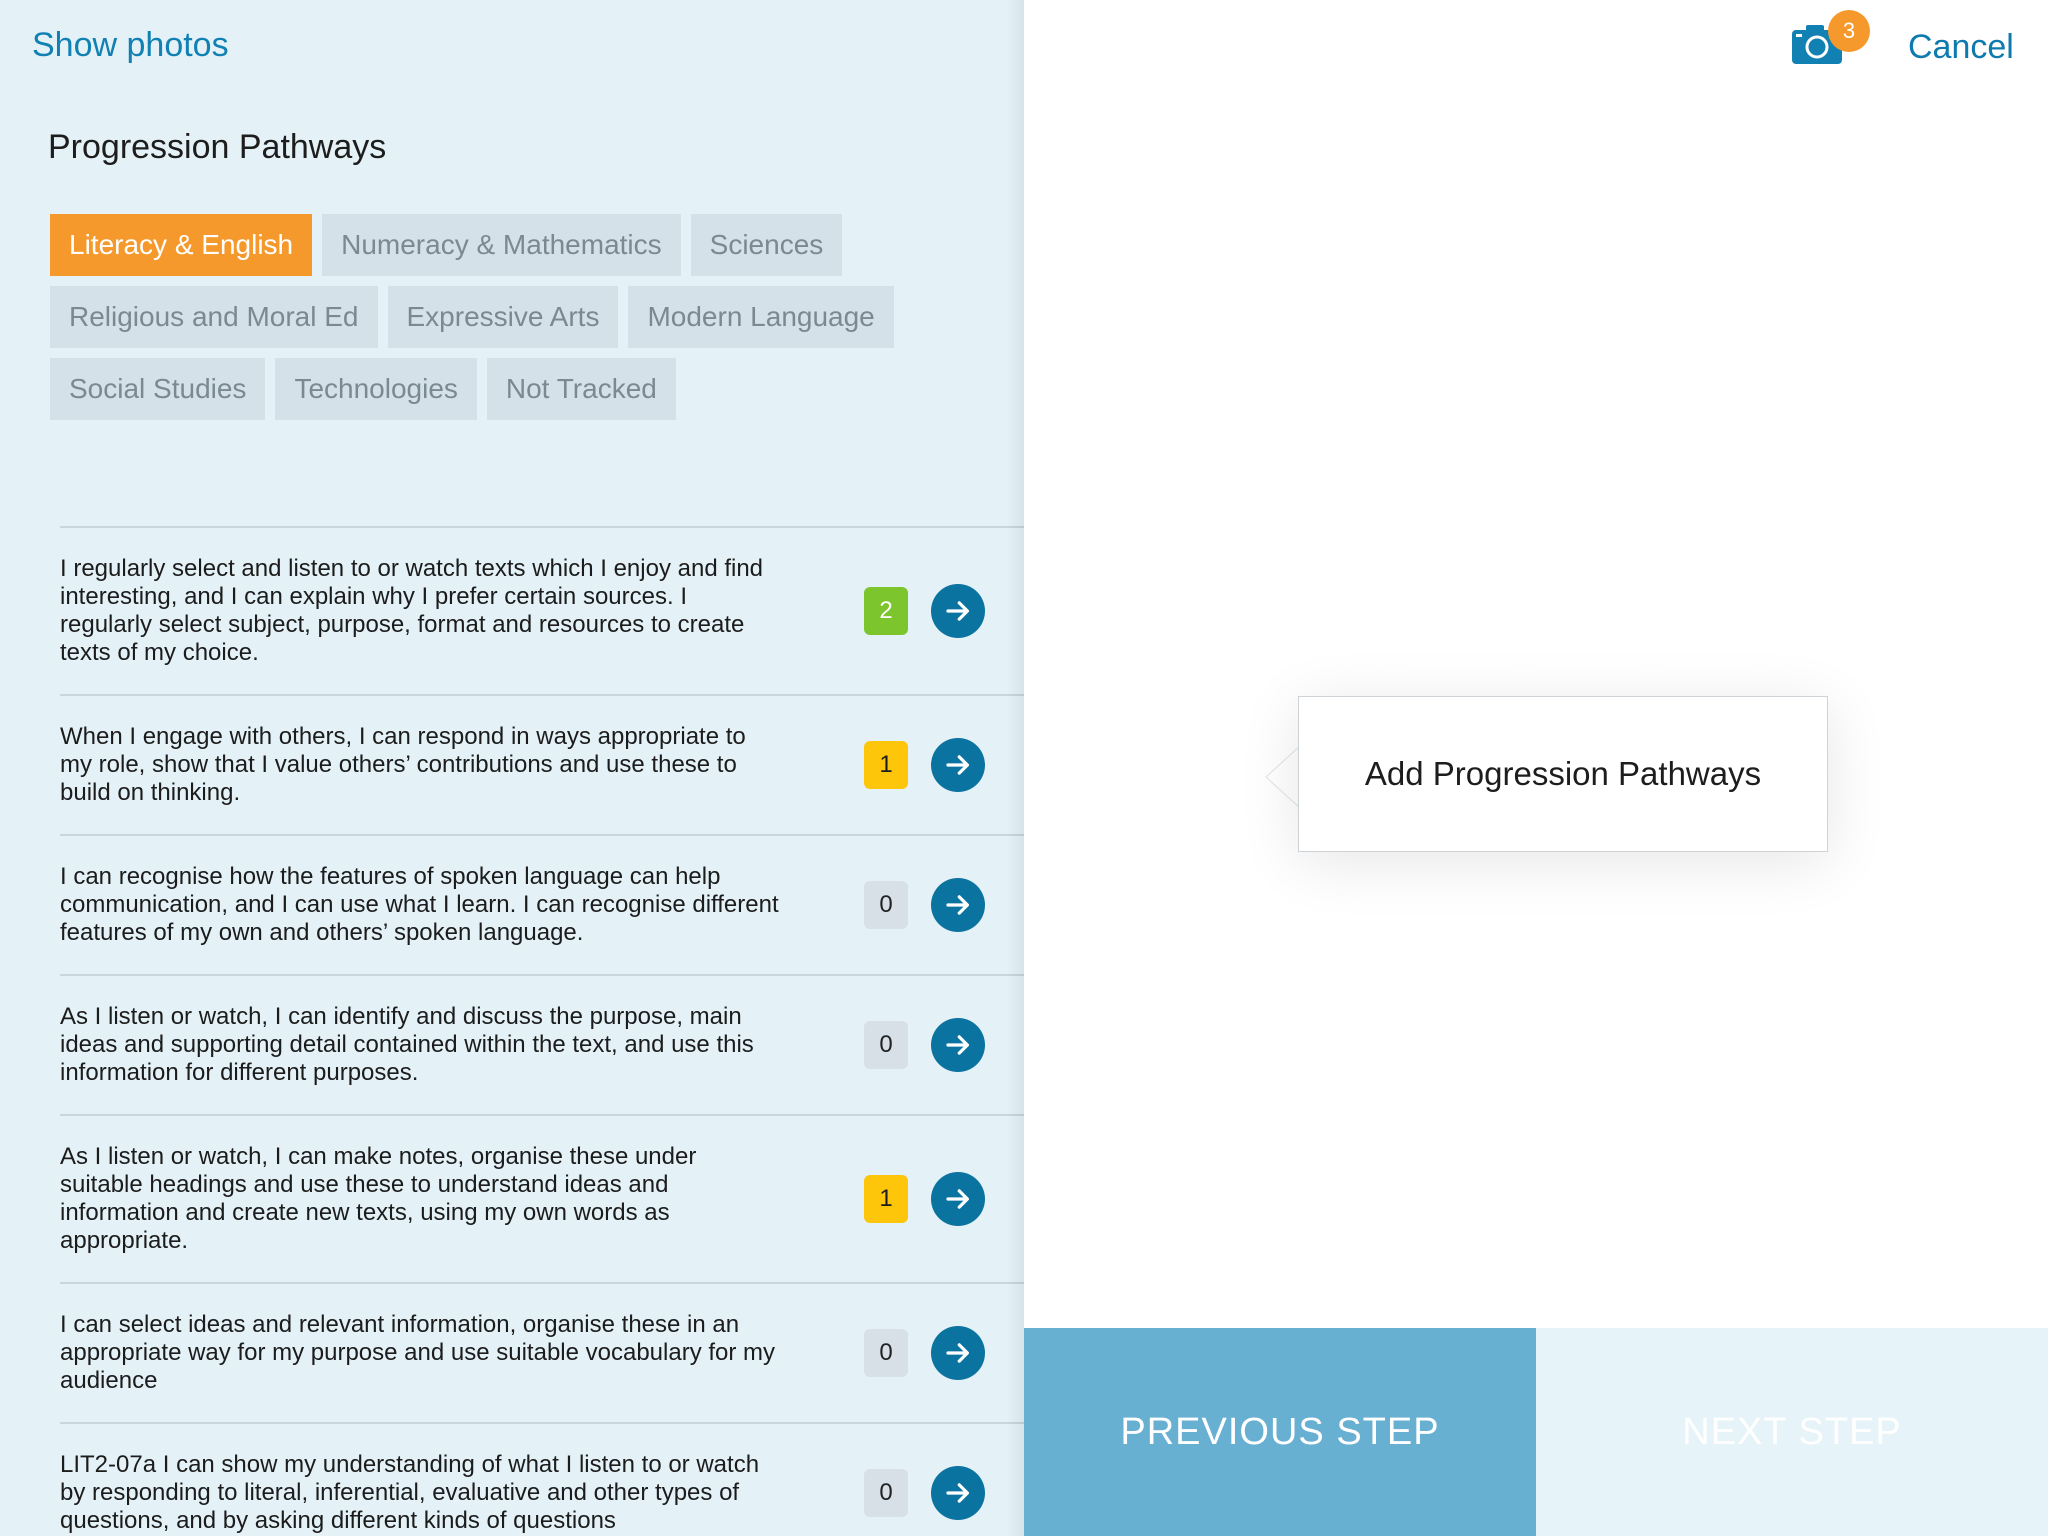 This screenshot has height=1536, width=2048. What do you see at coordinates (501, 245) in the screenshot?
I see `tag-numeracy-mathematics: Numeracy & Mathematics` at bounding box center [501, 245].